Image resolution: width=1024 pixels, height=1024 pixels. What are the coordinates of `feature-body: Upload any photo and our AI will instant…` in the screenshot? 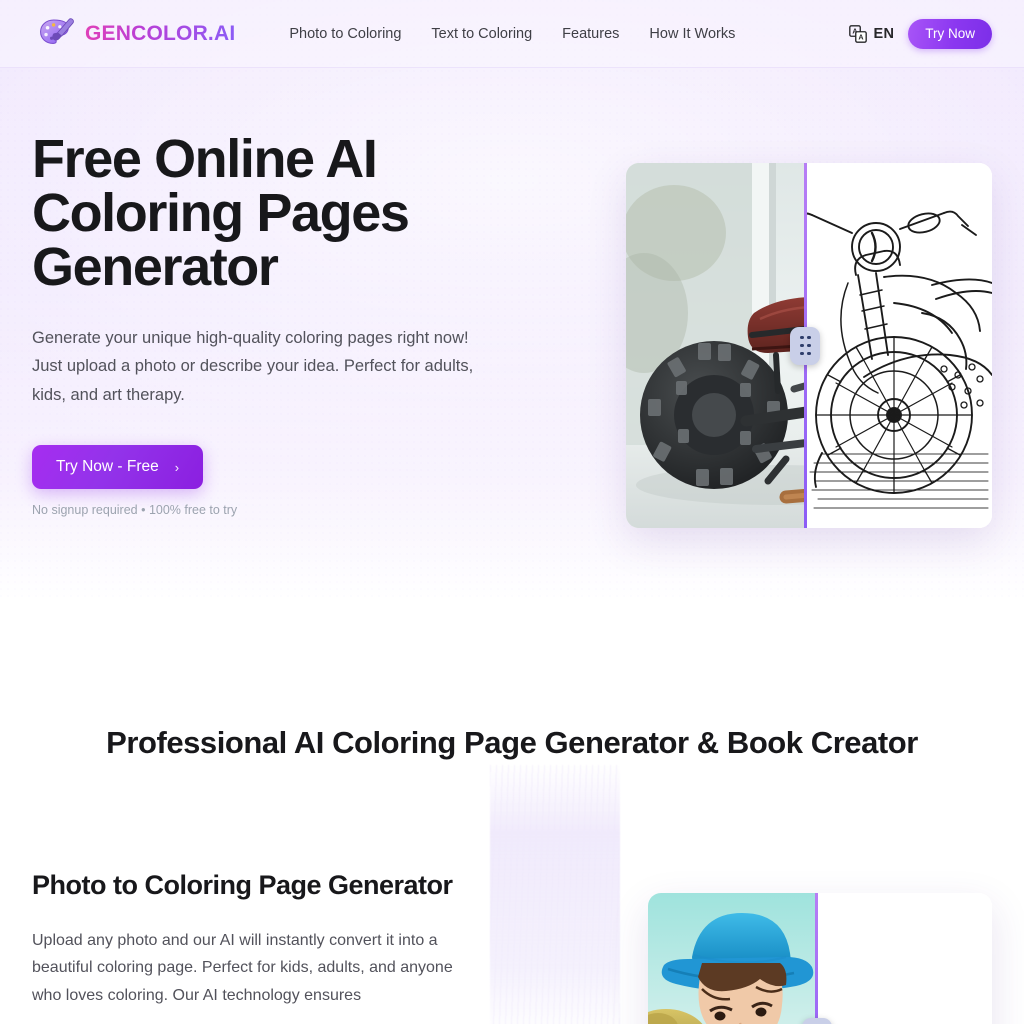 It's located at (242, 967).